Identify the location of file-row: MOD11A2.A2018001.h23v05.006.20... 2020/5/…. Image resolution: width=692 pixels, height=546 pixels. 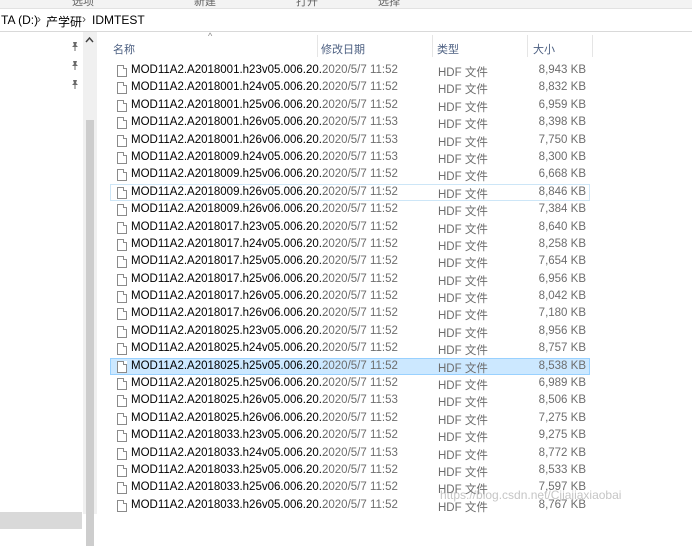
(350, 70).